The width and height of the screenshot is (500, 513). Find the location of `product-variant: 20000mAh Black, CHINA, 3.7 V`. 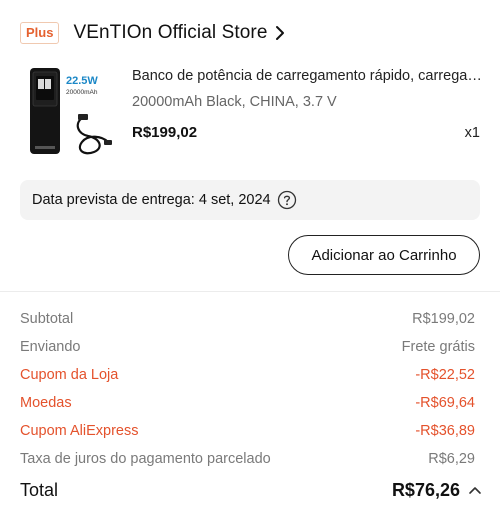

product-variant: 20000mAh Black, CHINA, 3.7 V is located at coordinates (234, 102).